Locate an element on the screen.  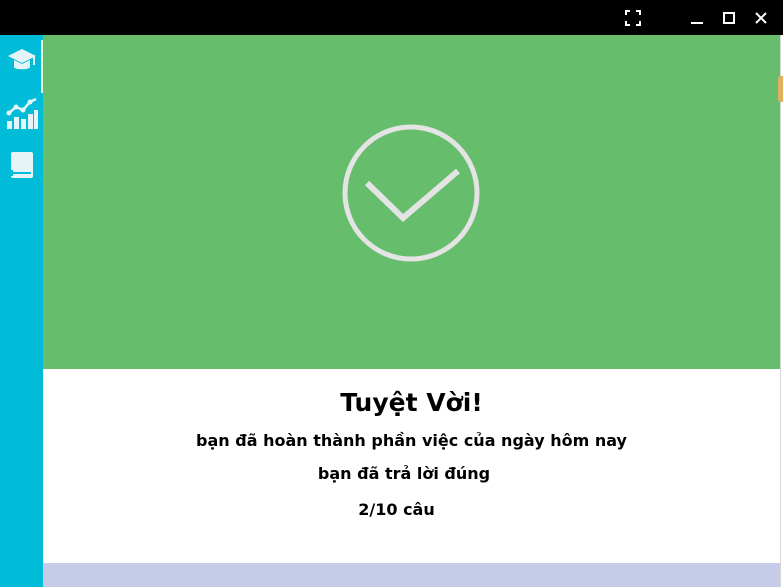
book-icon is located at coordinates (22, 167).